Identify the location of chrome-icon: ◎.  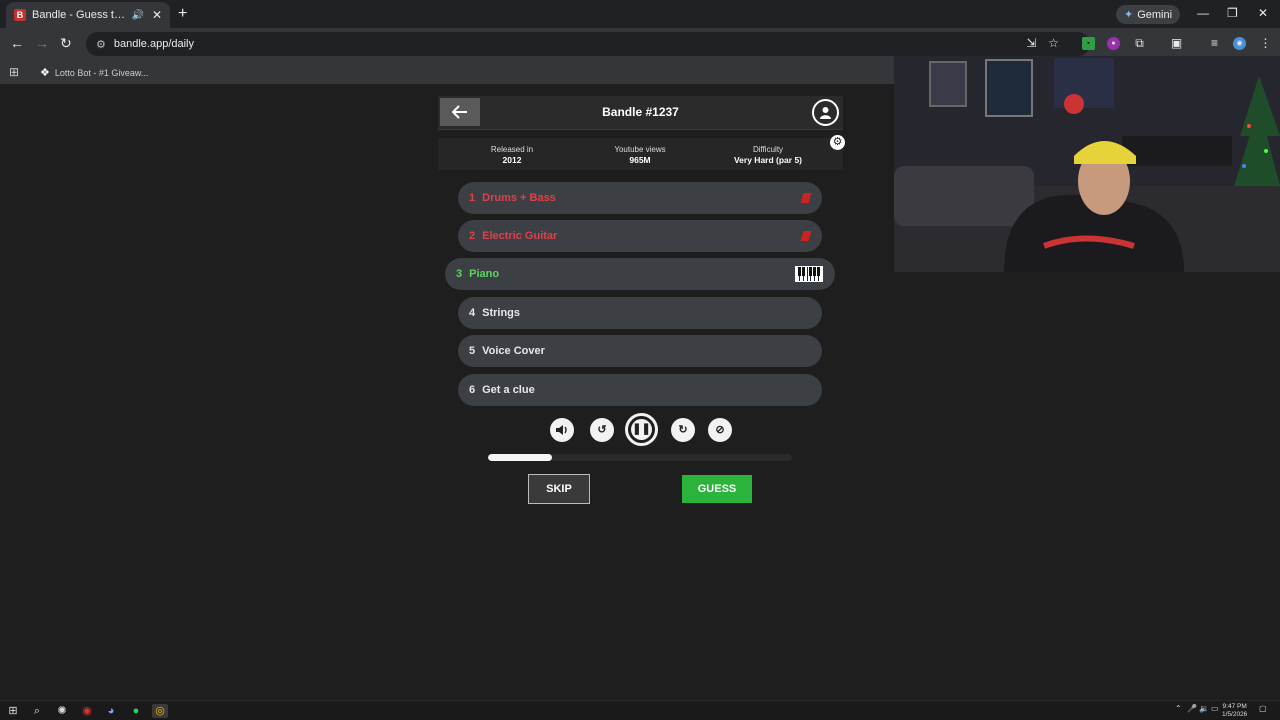
(160, 711).